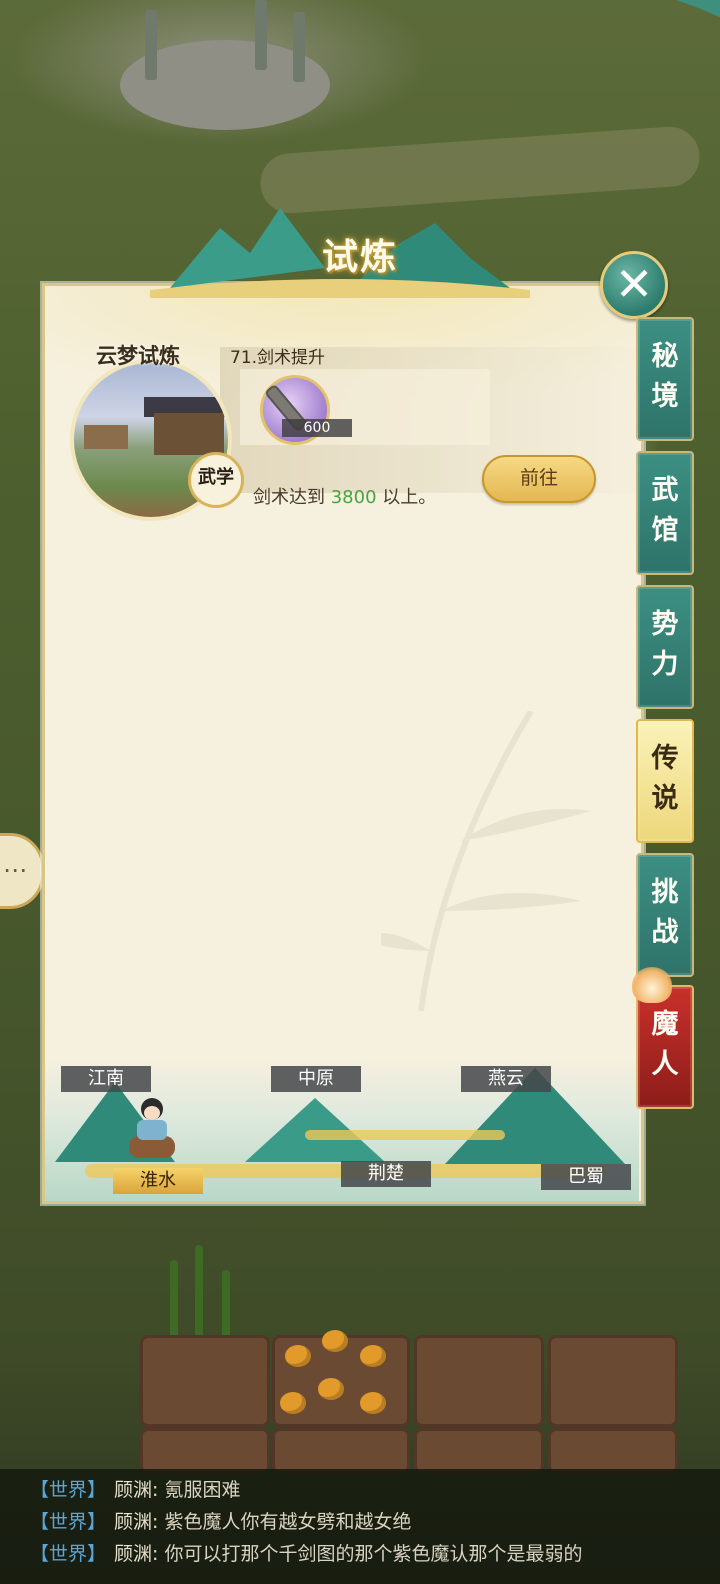  I want to click on category-badge: 武学, so click(216, 480).